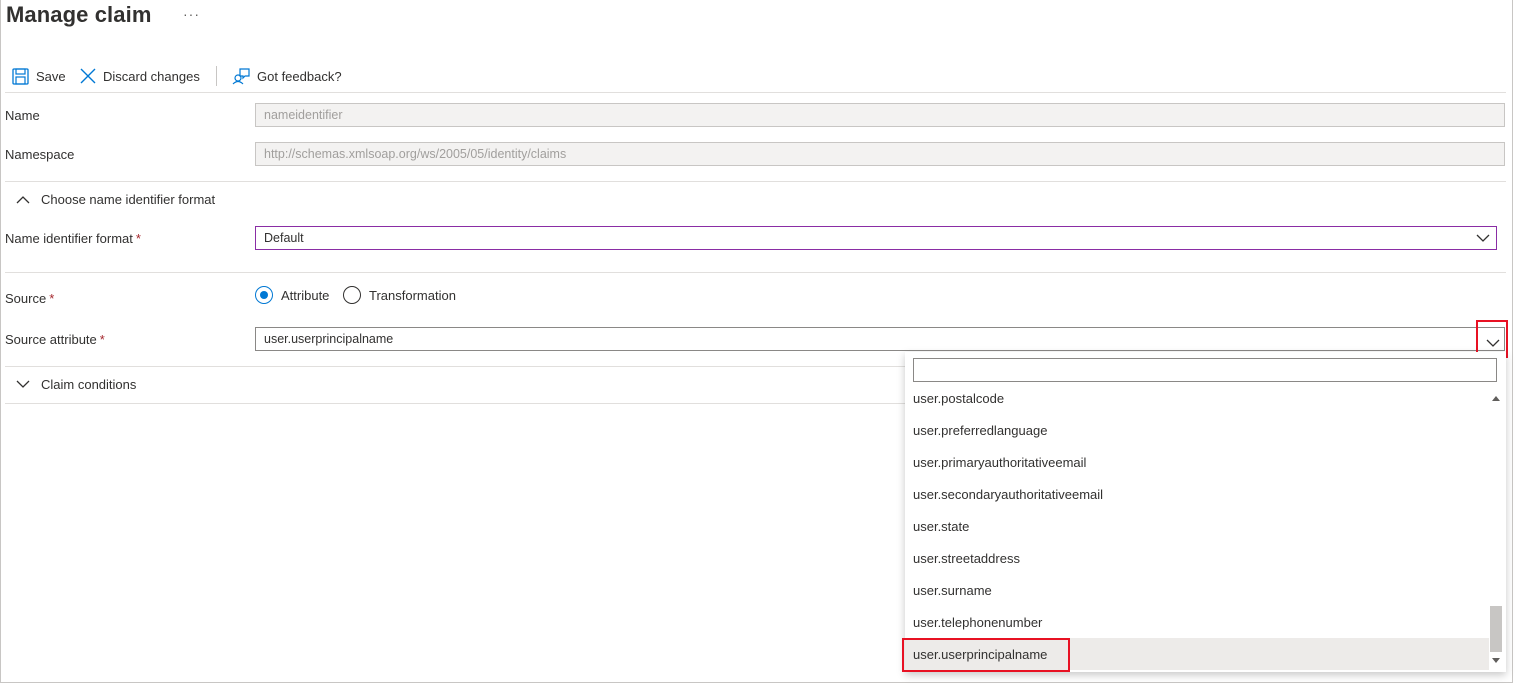 The width and height of the screenshot is (1515, 684). Describe the element at coordinates (128, 199) in the screenshot. I see `name-id-format-section-label: Choose name identifier format` at that location.